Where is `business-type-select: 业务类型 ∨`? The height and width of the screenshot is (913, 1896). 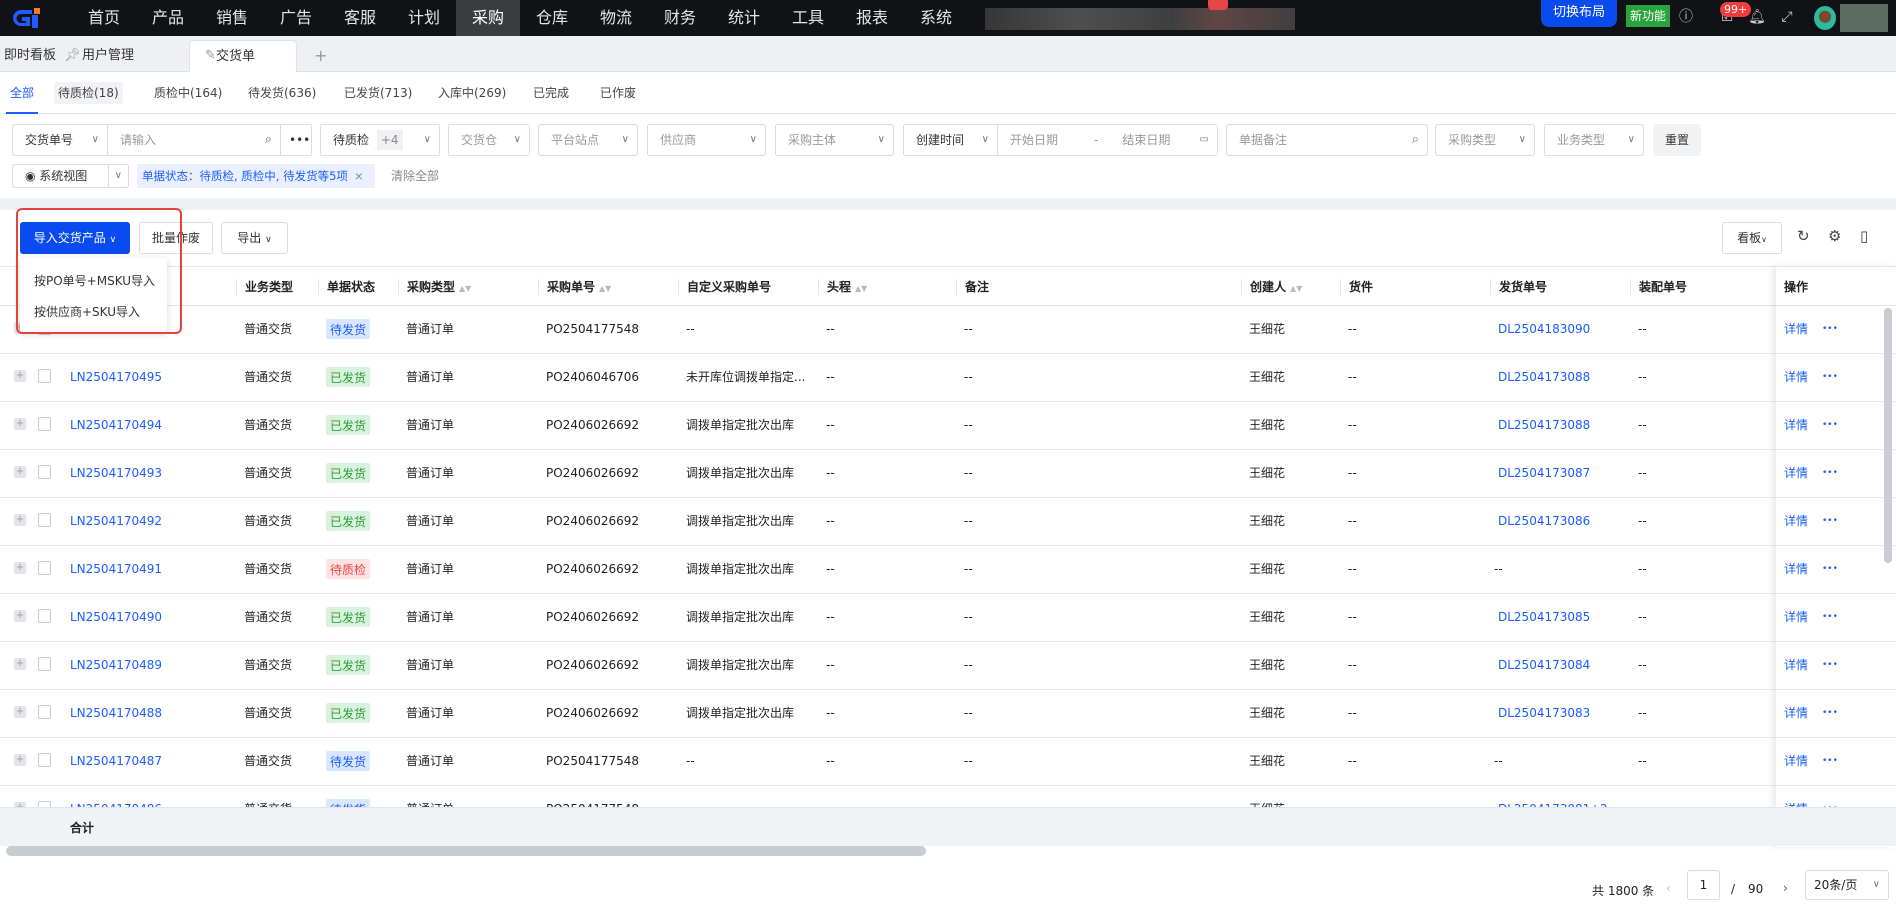 business-type-select: 业务类型 ∨ is located at coordinates (1594, 140).